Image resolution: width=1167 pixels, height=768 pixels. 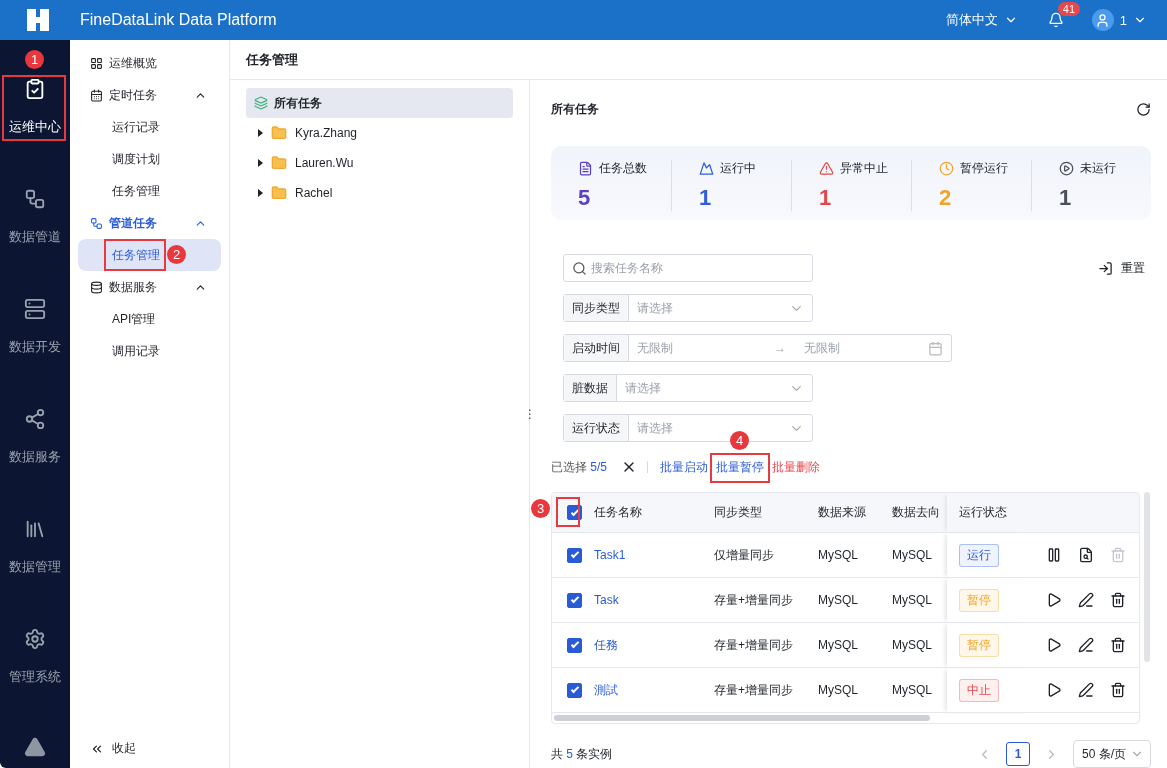 What do you see at coordinates (979, 555) in the screenshot?
I see `status-tag: 运行` at bounding box center [979, 555].